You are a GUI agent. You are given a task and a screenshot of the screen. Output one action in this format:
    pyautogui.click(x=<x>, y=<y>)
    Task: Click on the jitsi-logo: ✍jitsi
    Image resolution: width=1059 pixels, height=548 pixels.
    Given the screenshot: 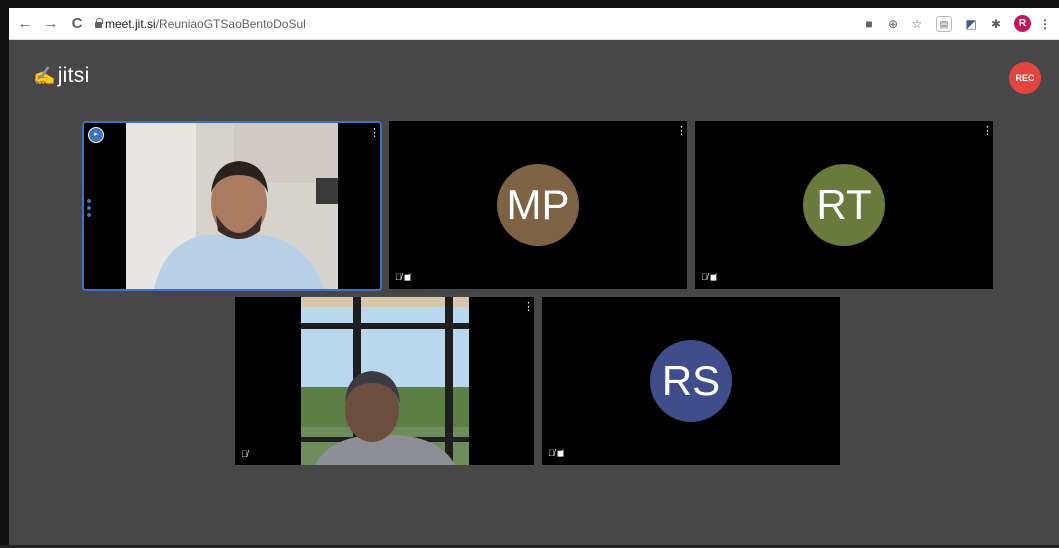 What is the action you would take?
    pyautogui.click(x=61, y=76)
    